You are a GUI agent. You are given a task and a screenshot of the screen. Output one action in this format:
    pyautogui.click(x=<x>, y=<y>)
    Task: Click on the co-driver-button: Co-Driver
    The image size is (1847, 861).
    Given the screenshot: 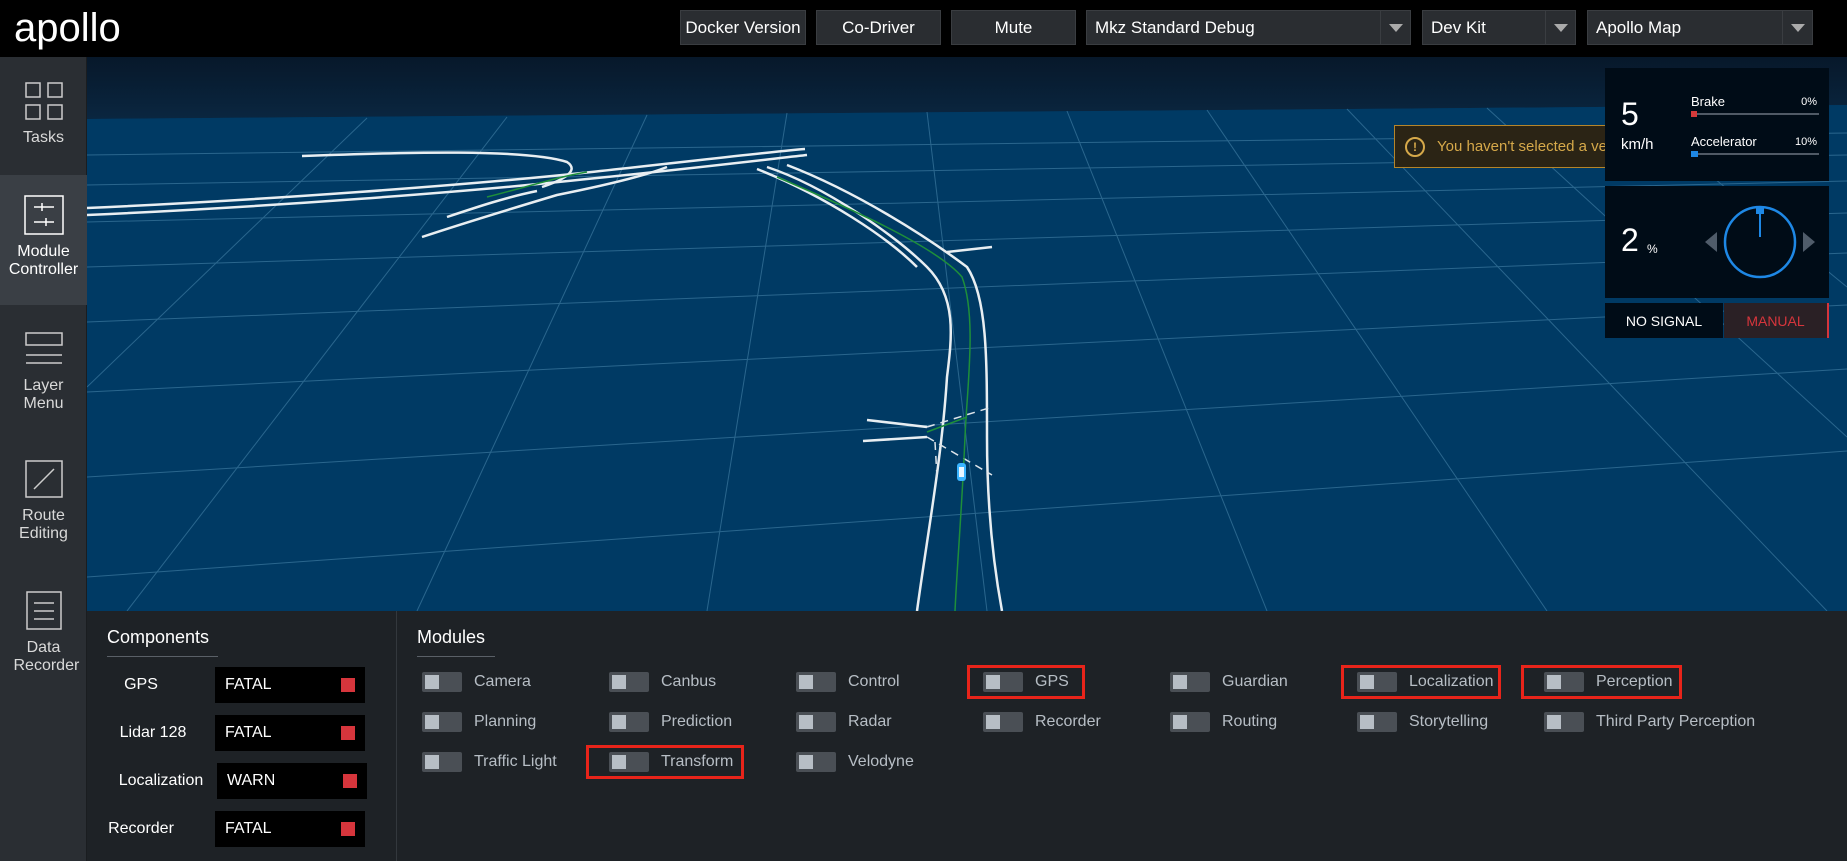 What is the action you would take?
    pyautogui.click(x=878, y=27)
    